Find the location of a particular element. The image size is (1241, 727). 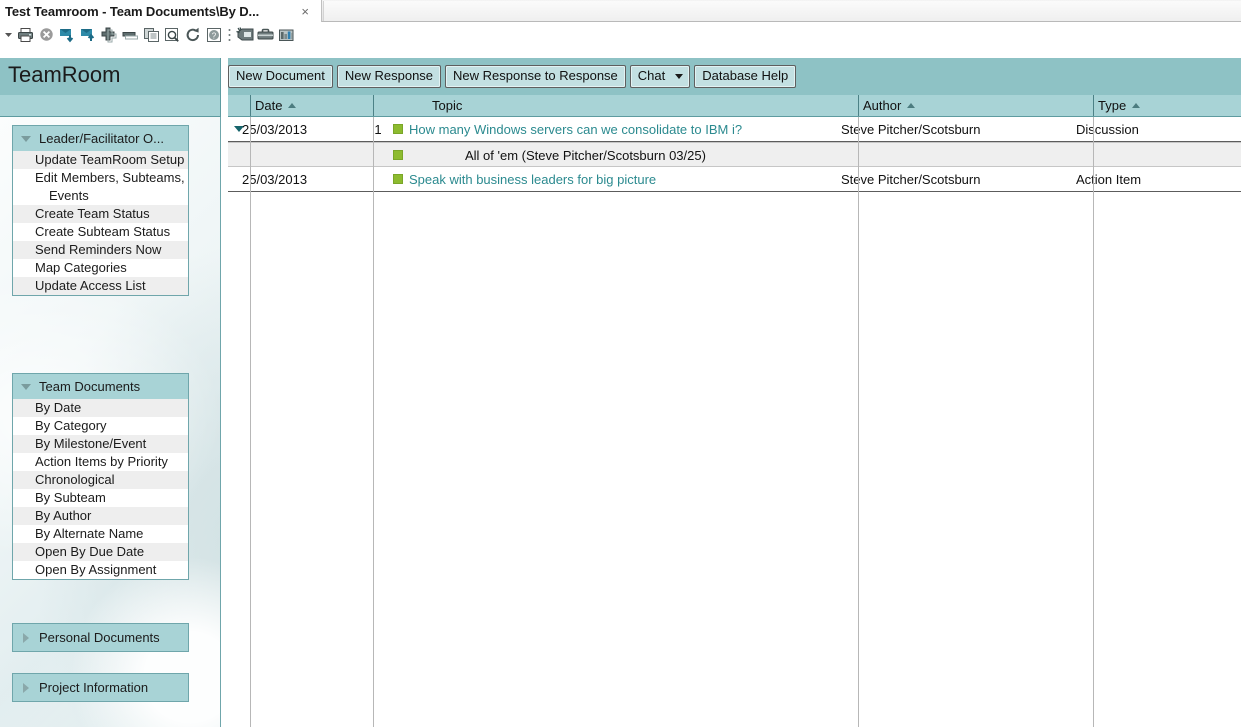

help-icon: ? is located at coordinates (214, 35).